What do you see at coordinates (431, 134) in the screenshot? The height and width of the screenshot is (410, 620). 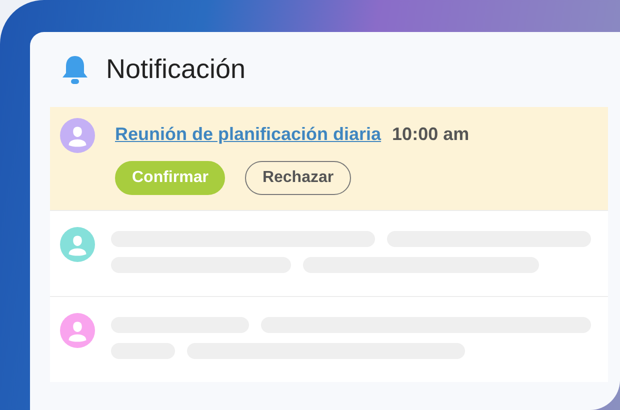 I see `event-time: 10:00 am` at bounding box center [431, 134].